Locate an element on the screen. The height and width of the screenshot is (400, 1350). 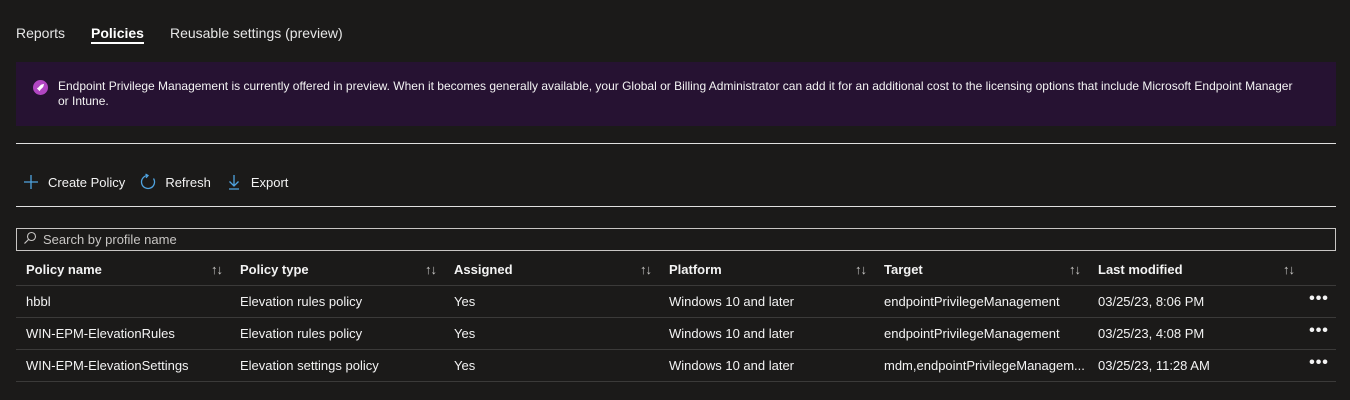
column-header-policy-type: Policy type ↑↓ is located at coordinates (337, 269).